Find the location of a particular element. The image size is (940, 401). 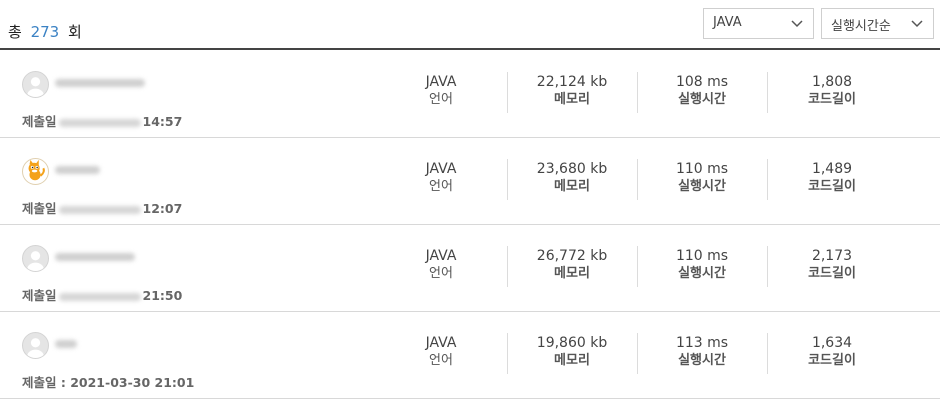

total-count: 273 is located at coordinates (45, 32).